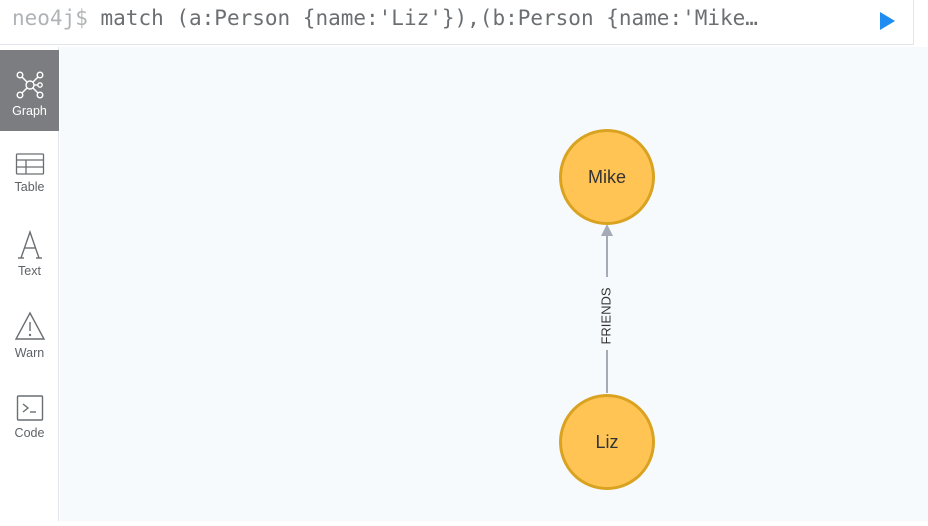  Describe the element at coordinates (29, 433) in the screenshot. I see `sidebar-item-label: Code` at that location.